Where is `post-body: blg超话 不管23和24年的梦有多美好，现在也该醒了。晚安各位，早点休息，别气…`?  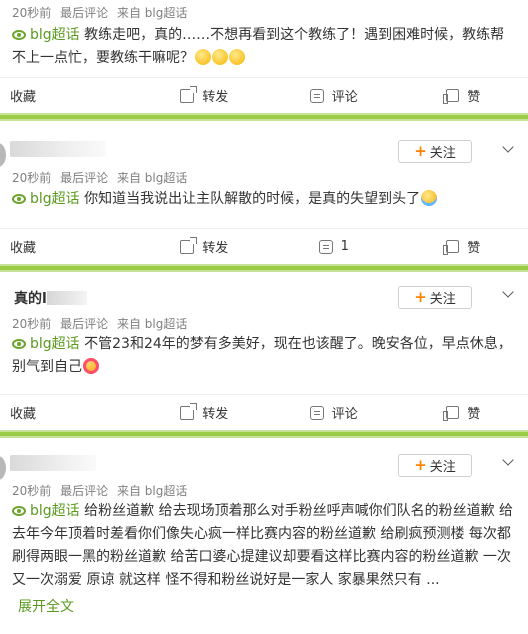
post-body: blg超话 不管23和24年的梦有多美好，现在也该醒了。晚安各位，早点休息，别气… is located at coordinates (264, 356).